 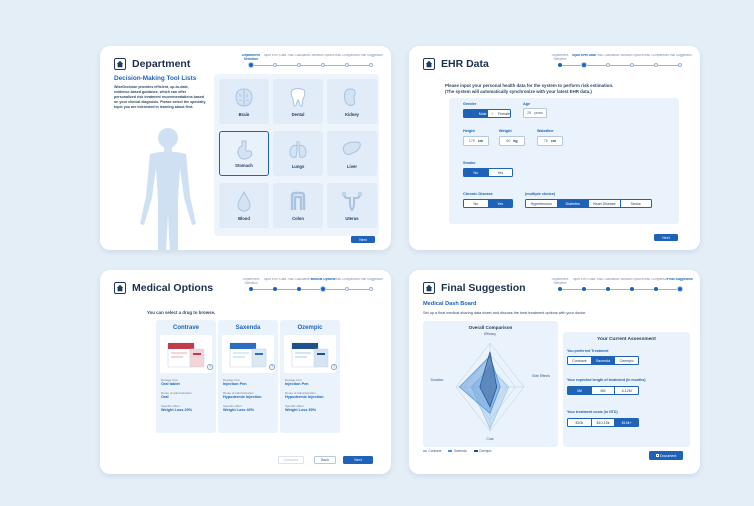 I want to click on page-title: EHR Data, so click(x=465, y=64).